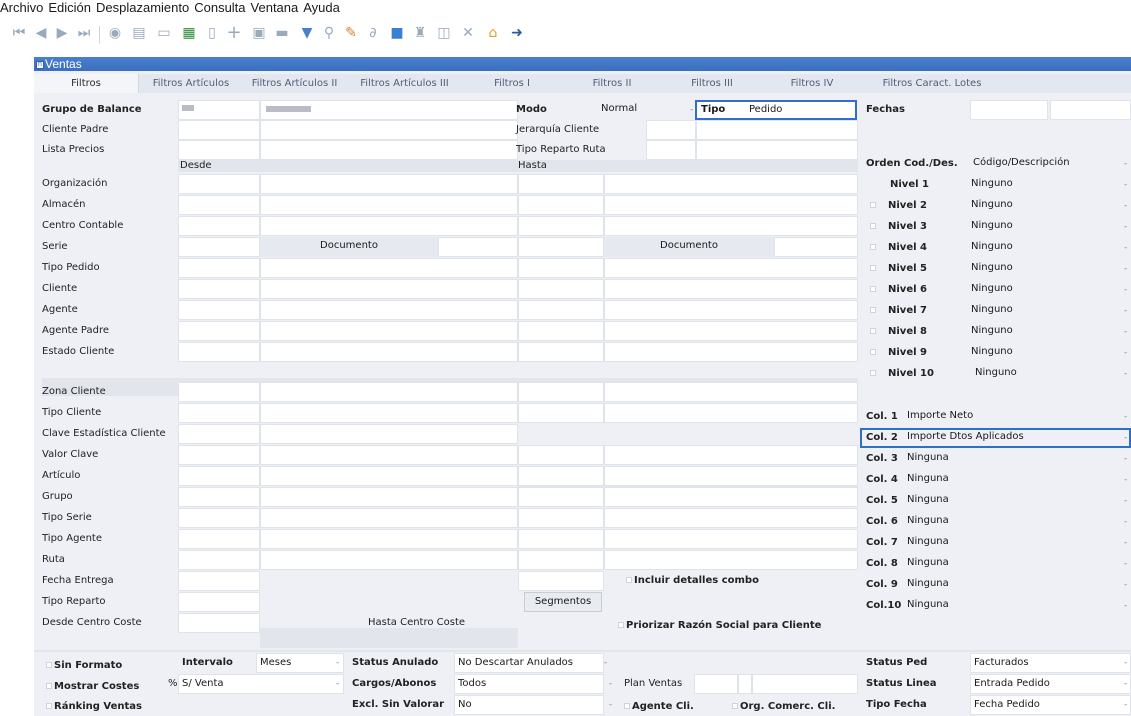 This screenshot has height=716, width=1131. I want to click on nivel-9-select: Ninguno, so click(1049, 353).